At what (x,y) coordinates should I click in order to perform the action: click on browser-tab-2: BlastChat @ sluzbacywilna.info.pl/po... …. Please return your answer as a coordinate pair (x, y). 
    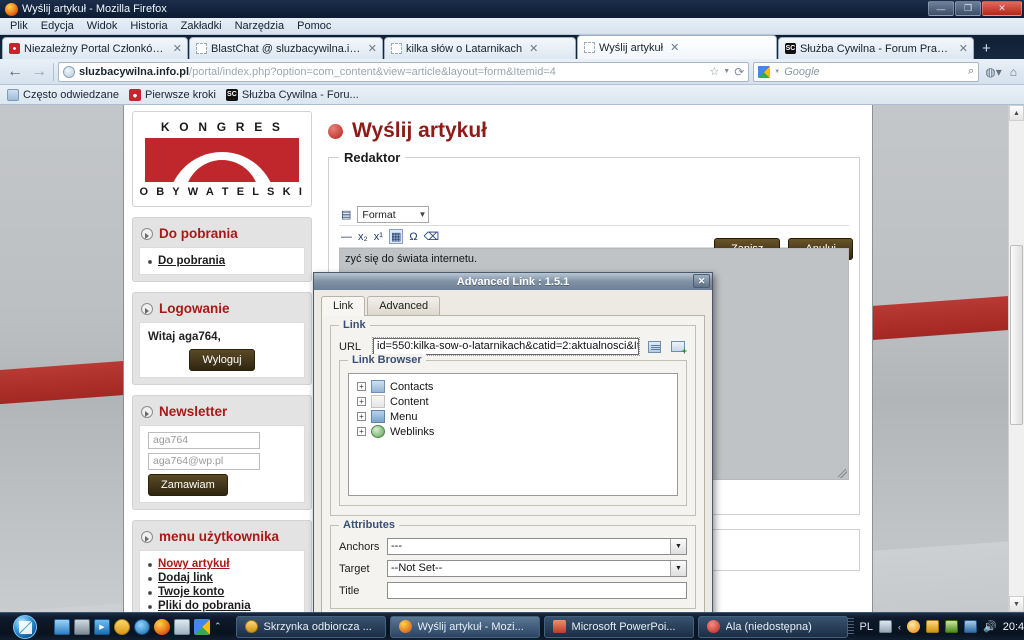
    Looking at the image, I should click on (286, 48).